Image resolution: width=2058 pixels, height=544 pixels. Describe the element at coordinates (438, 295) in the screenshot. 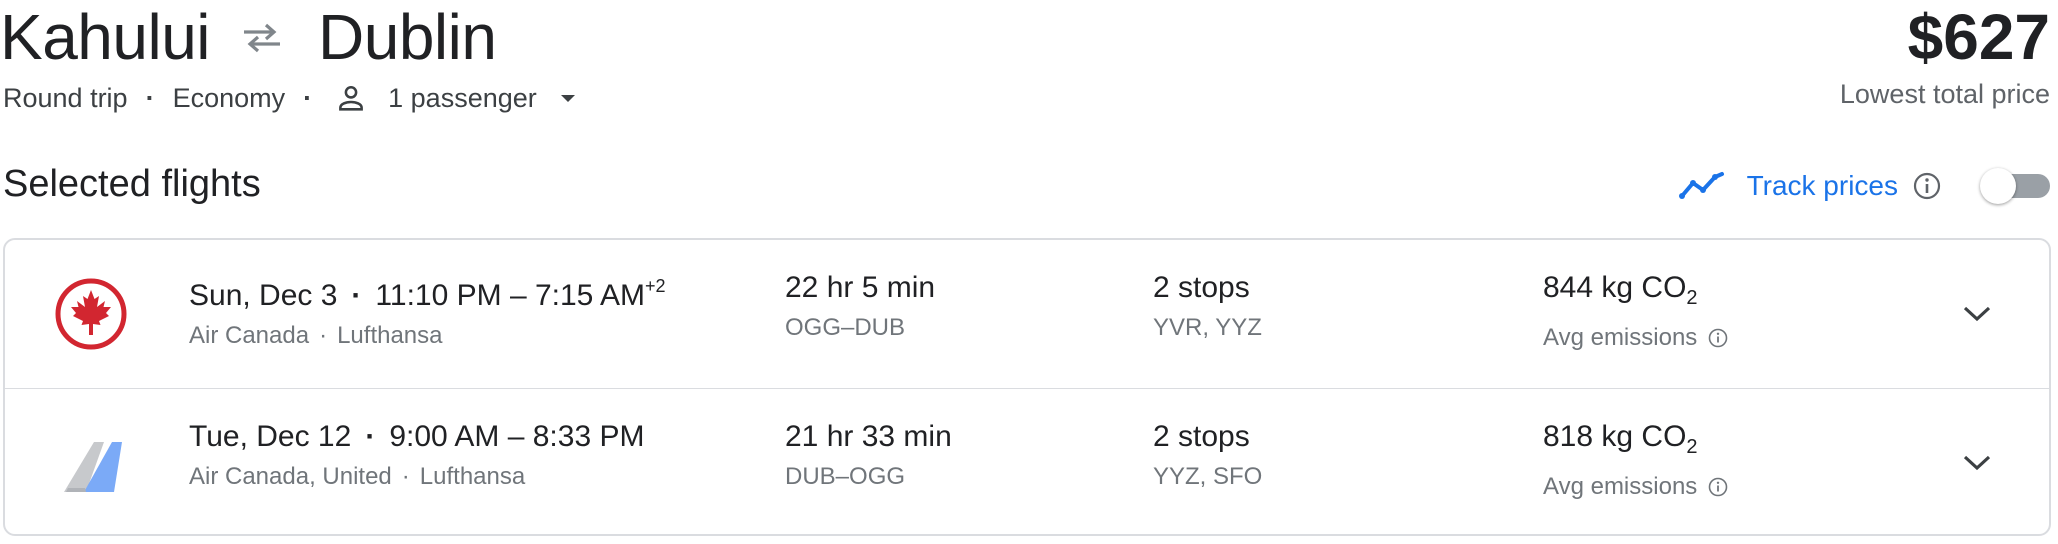

I see `depart-time: 11:10 PM` at that location.